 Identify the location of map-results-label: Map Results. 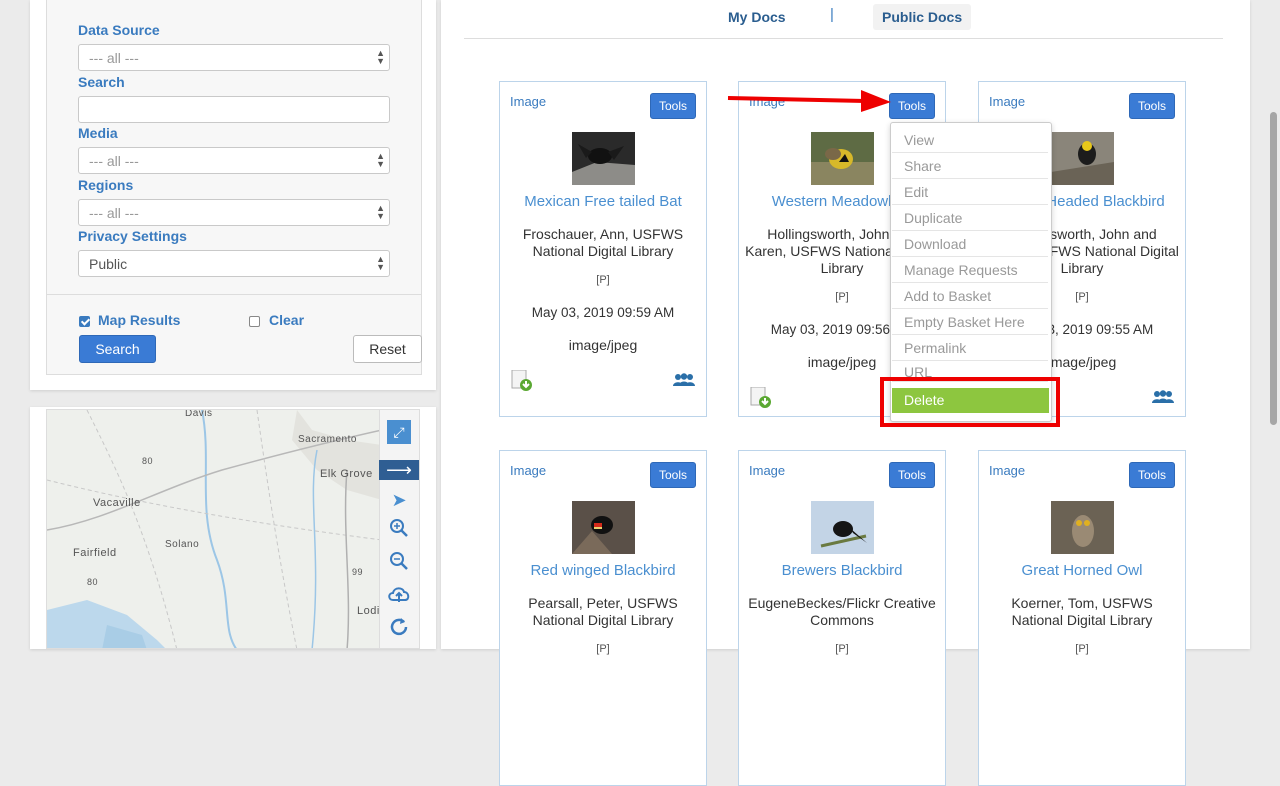
(139, 320).